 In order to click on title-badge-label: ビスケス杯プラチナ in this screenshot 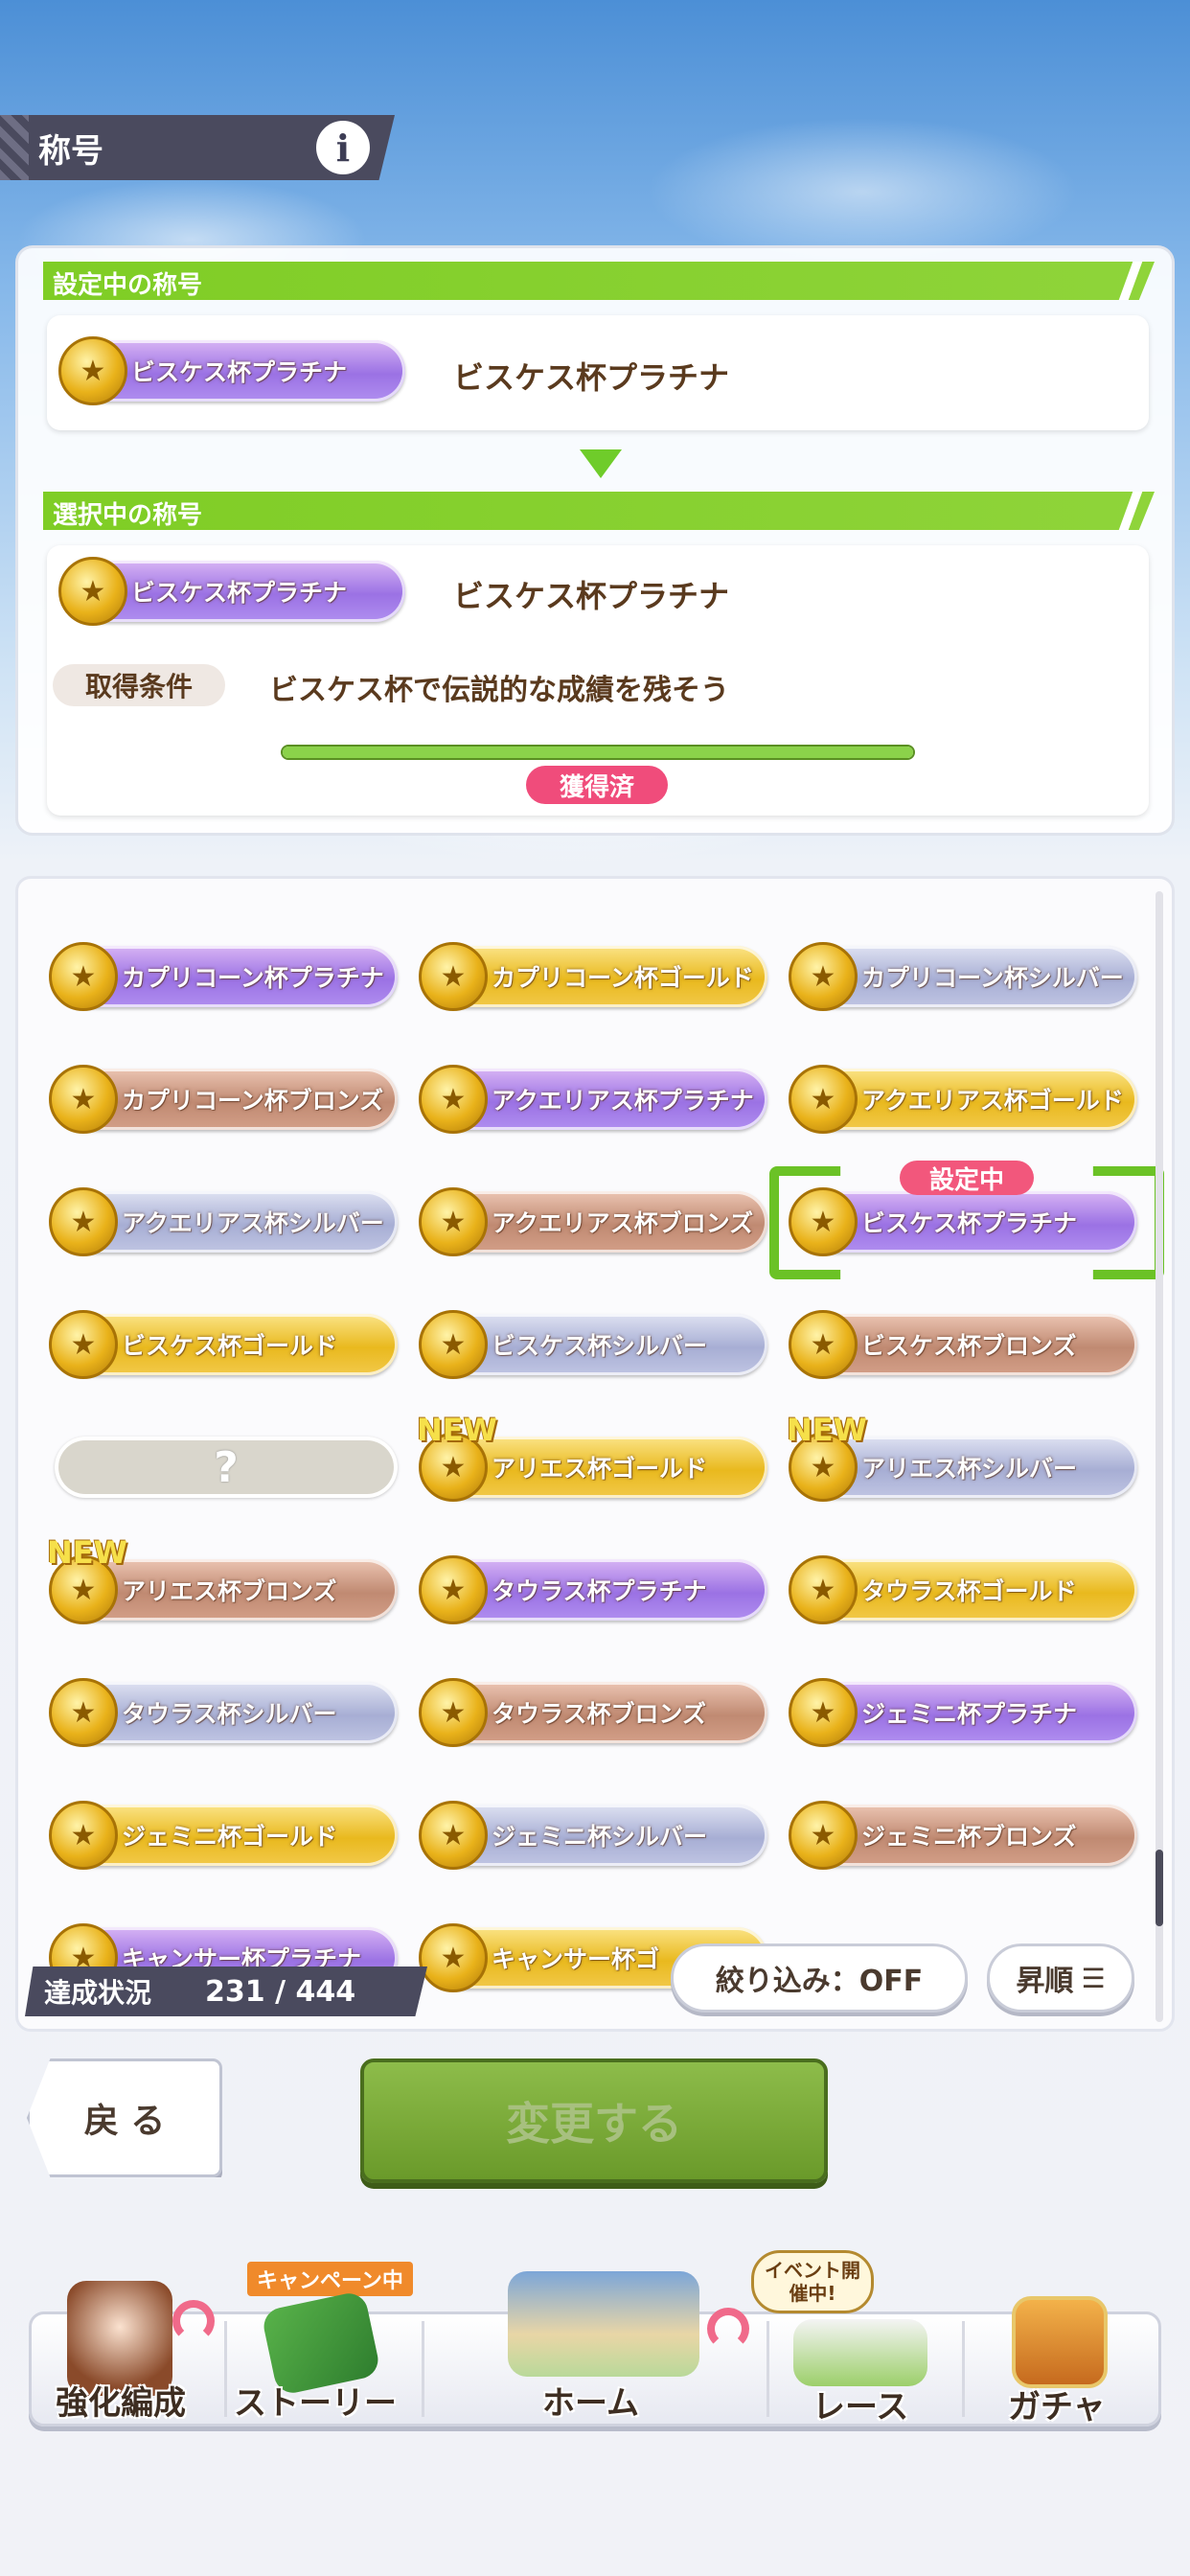, I will do `click(969, 1223)`.